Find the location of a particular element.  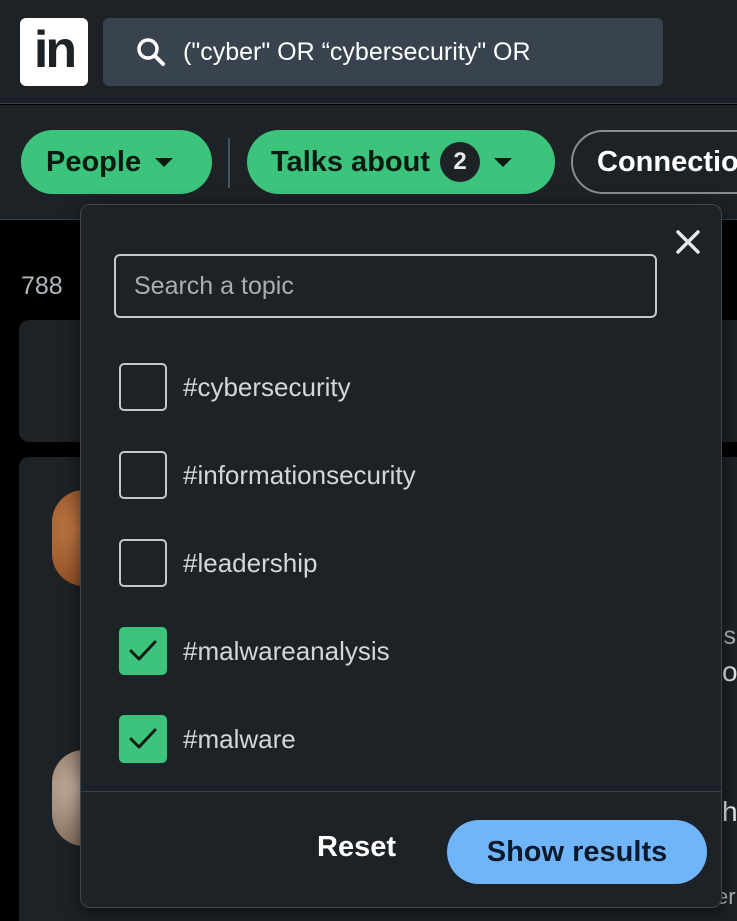

topic-option-malwareanalysis: #malwareanalysis is located at coordinates (254, 651).